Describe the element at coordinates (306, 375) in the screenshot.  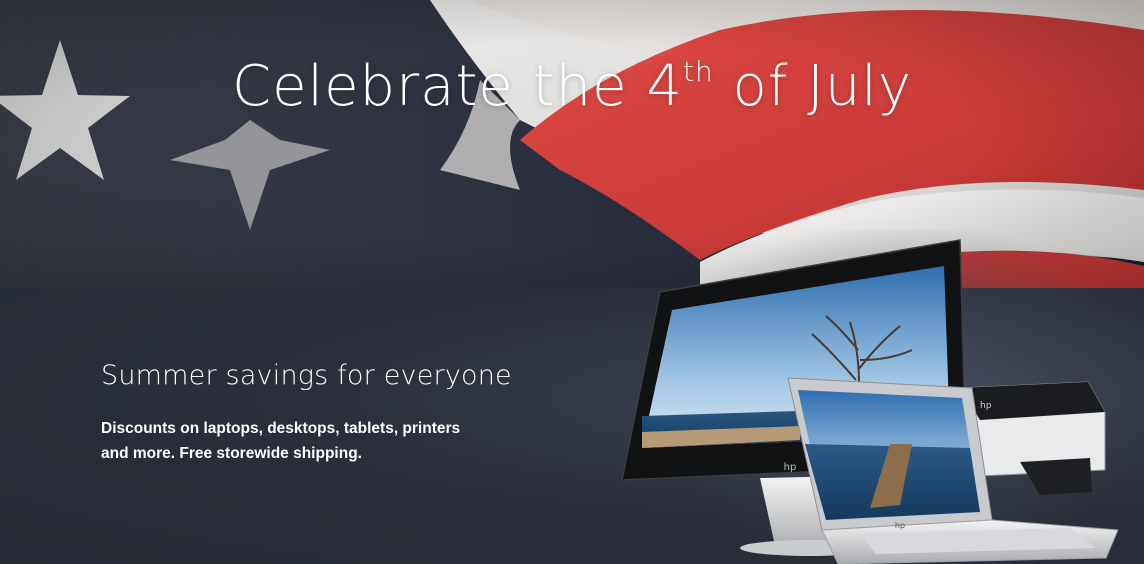
I see `promo-heading: Summer savings for everyone` at that location.